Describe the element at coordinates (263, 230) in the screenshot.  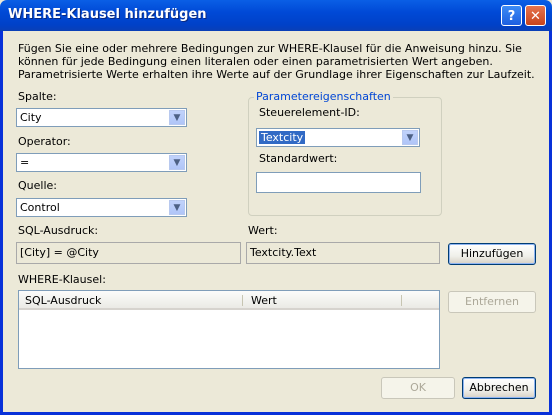
I see `wert-label: Wert:` at that location.